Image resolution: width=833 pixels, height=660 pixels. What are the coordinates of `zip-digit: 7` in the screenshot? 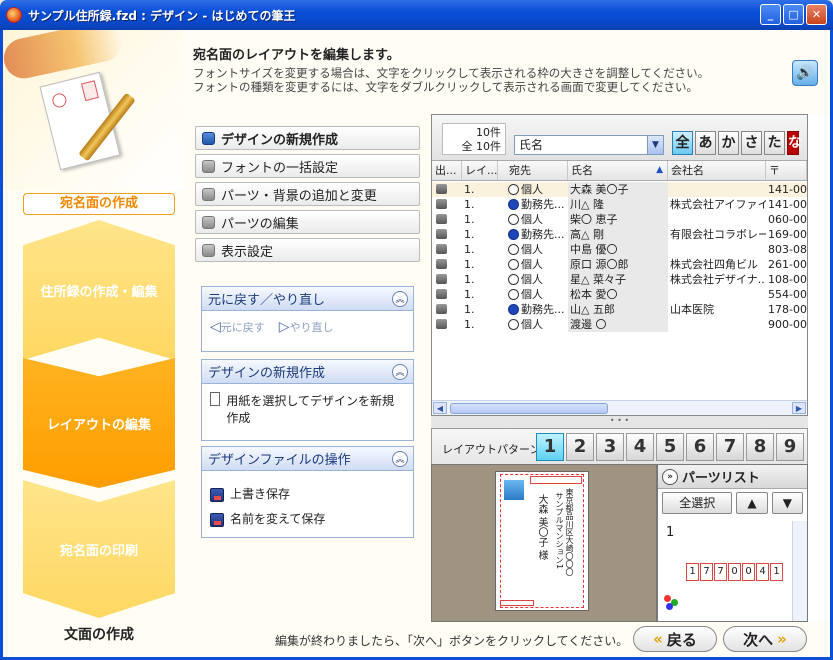 It's located at (706, 572).